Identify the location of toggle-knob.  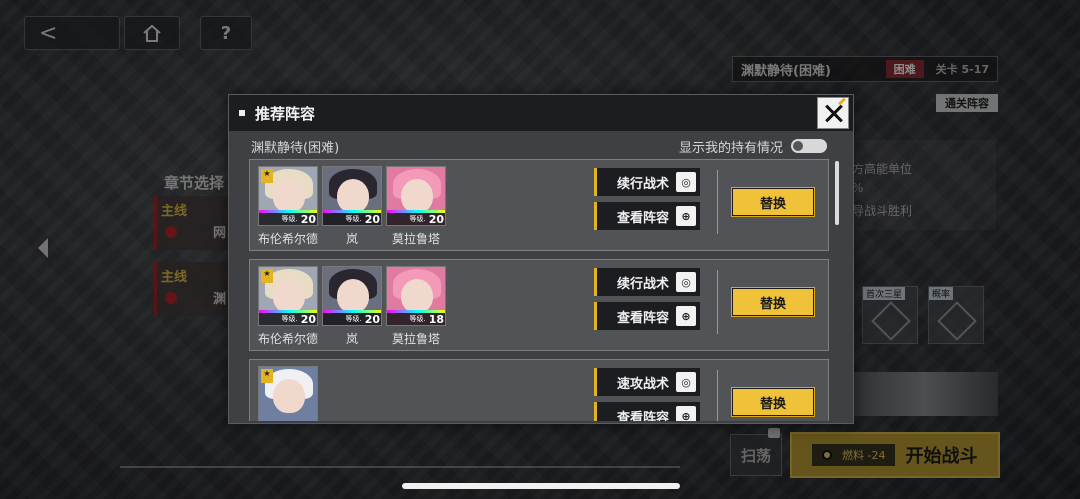
(798, 146).